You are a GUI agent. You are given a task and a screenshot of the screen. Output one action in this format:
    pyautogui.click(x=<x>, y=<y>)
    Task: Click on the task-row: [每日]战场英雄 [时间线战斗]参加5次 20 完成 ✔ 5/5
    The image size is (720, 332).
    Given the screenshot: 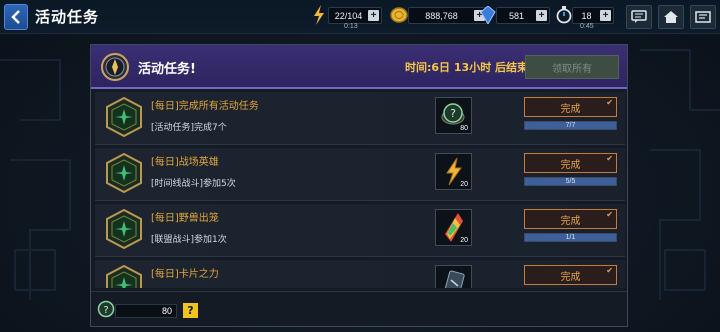 What is the action you would take?
    pyautogui.click(x=360, y=174)
    